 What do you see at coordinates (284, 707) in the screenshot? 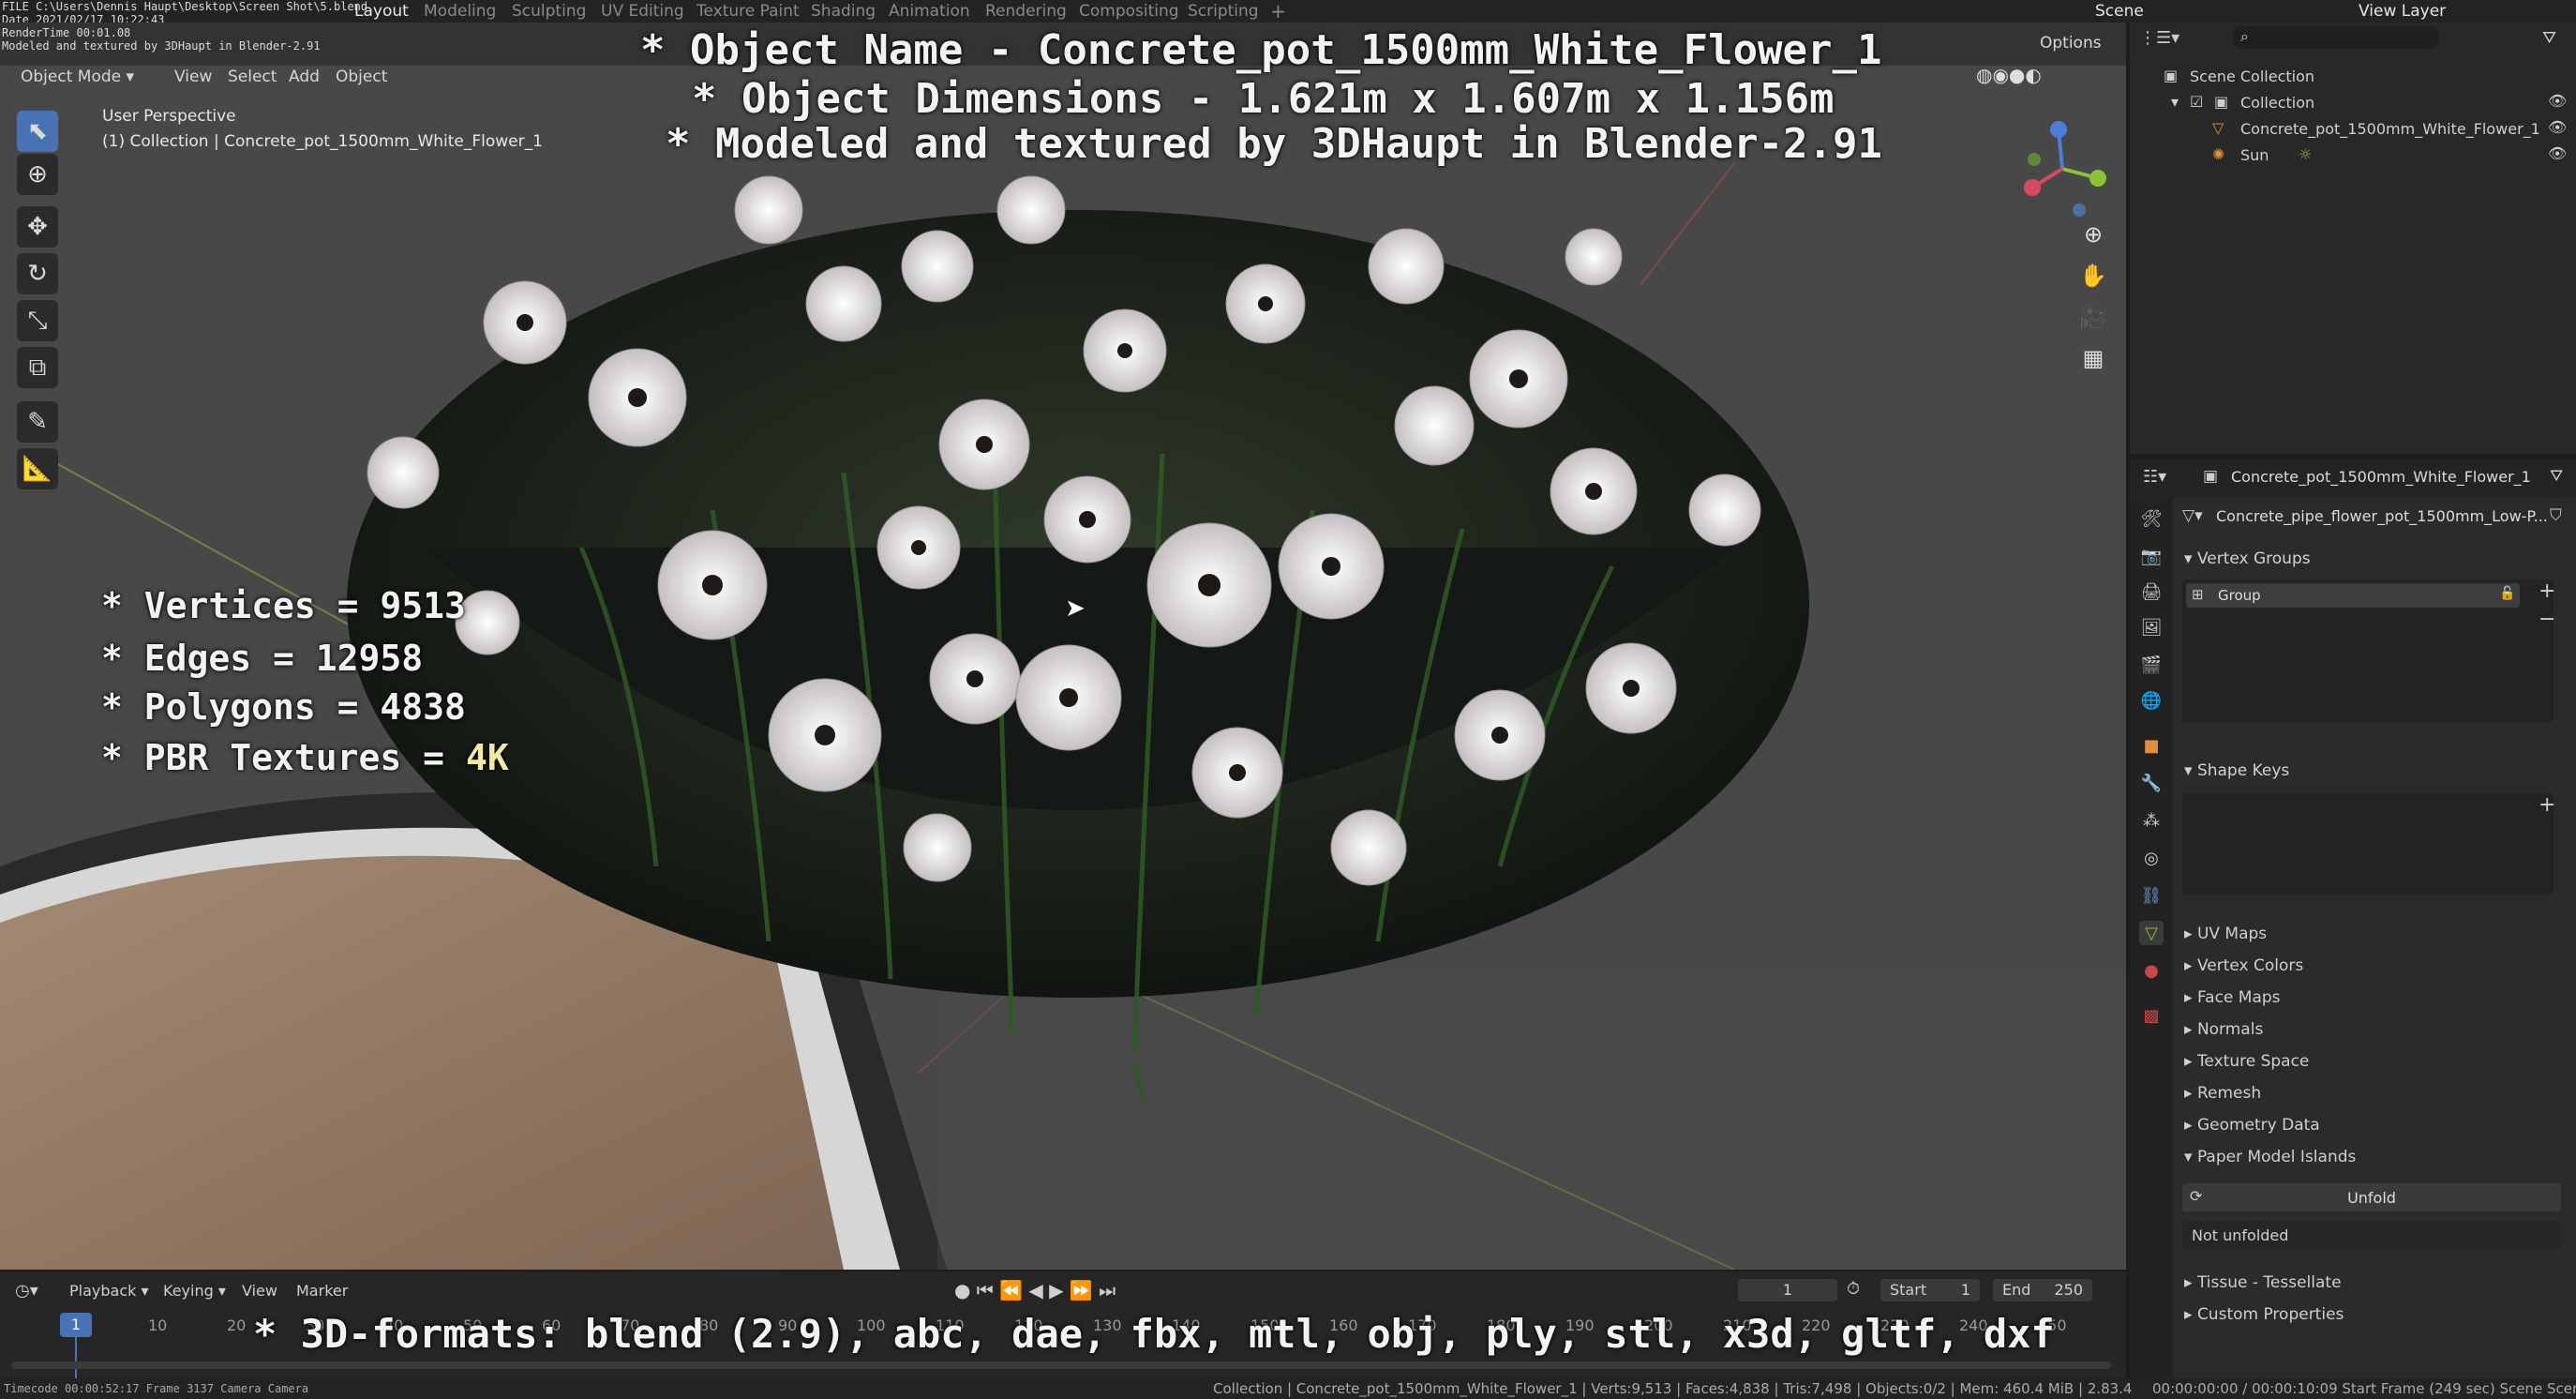
I see `overlay-polygons: * Polygons = 4838` at bounding box center [284, 707].